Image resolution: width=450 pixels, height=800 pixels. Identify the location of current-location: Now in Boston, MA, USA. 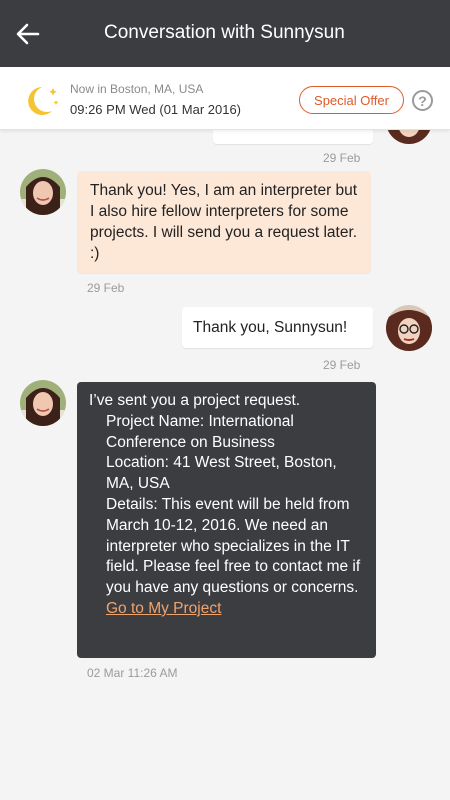
(137, 89).